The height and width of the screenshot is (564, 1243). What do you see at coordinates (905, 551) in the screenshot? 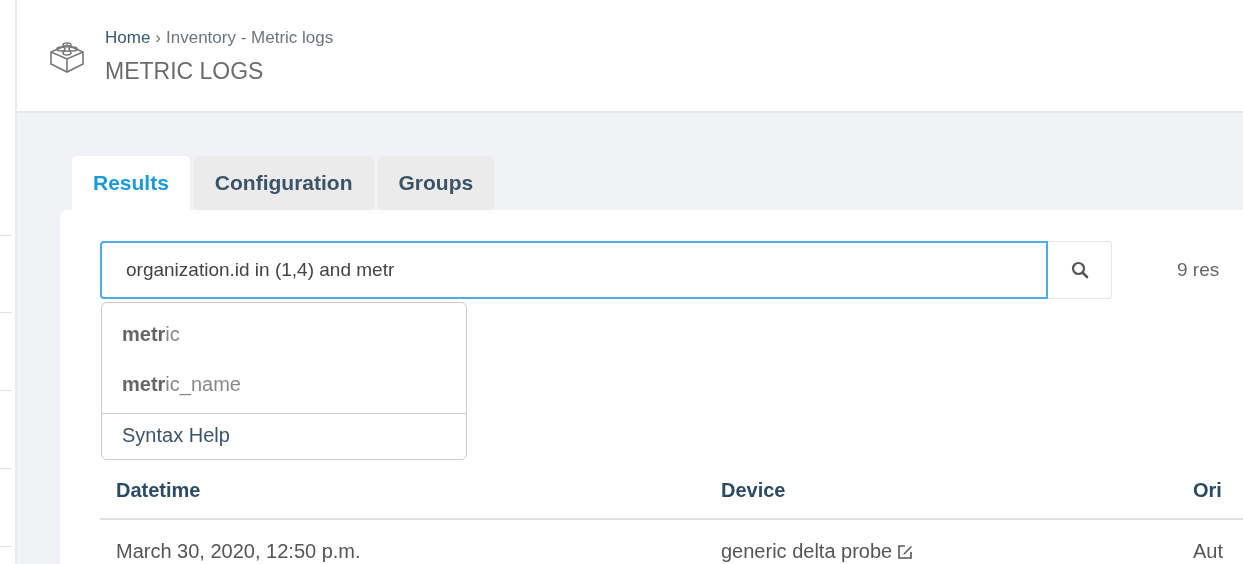
I see `edit-icon` at bounding box center [905, 551].